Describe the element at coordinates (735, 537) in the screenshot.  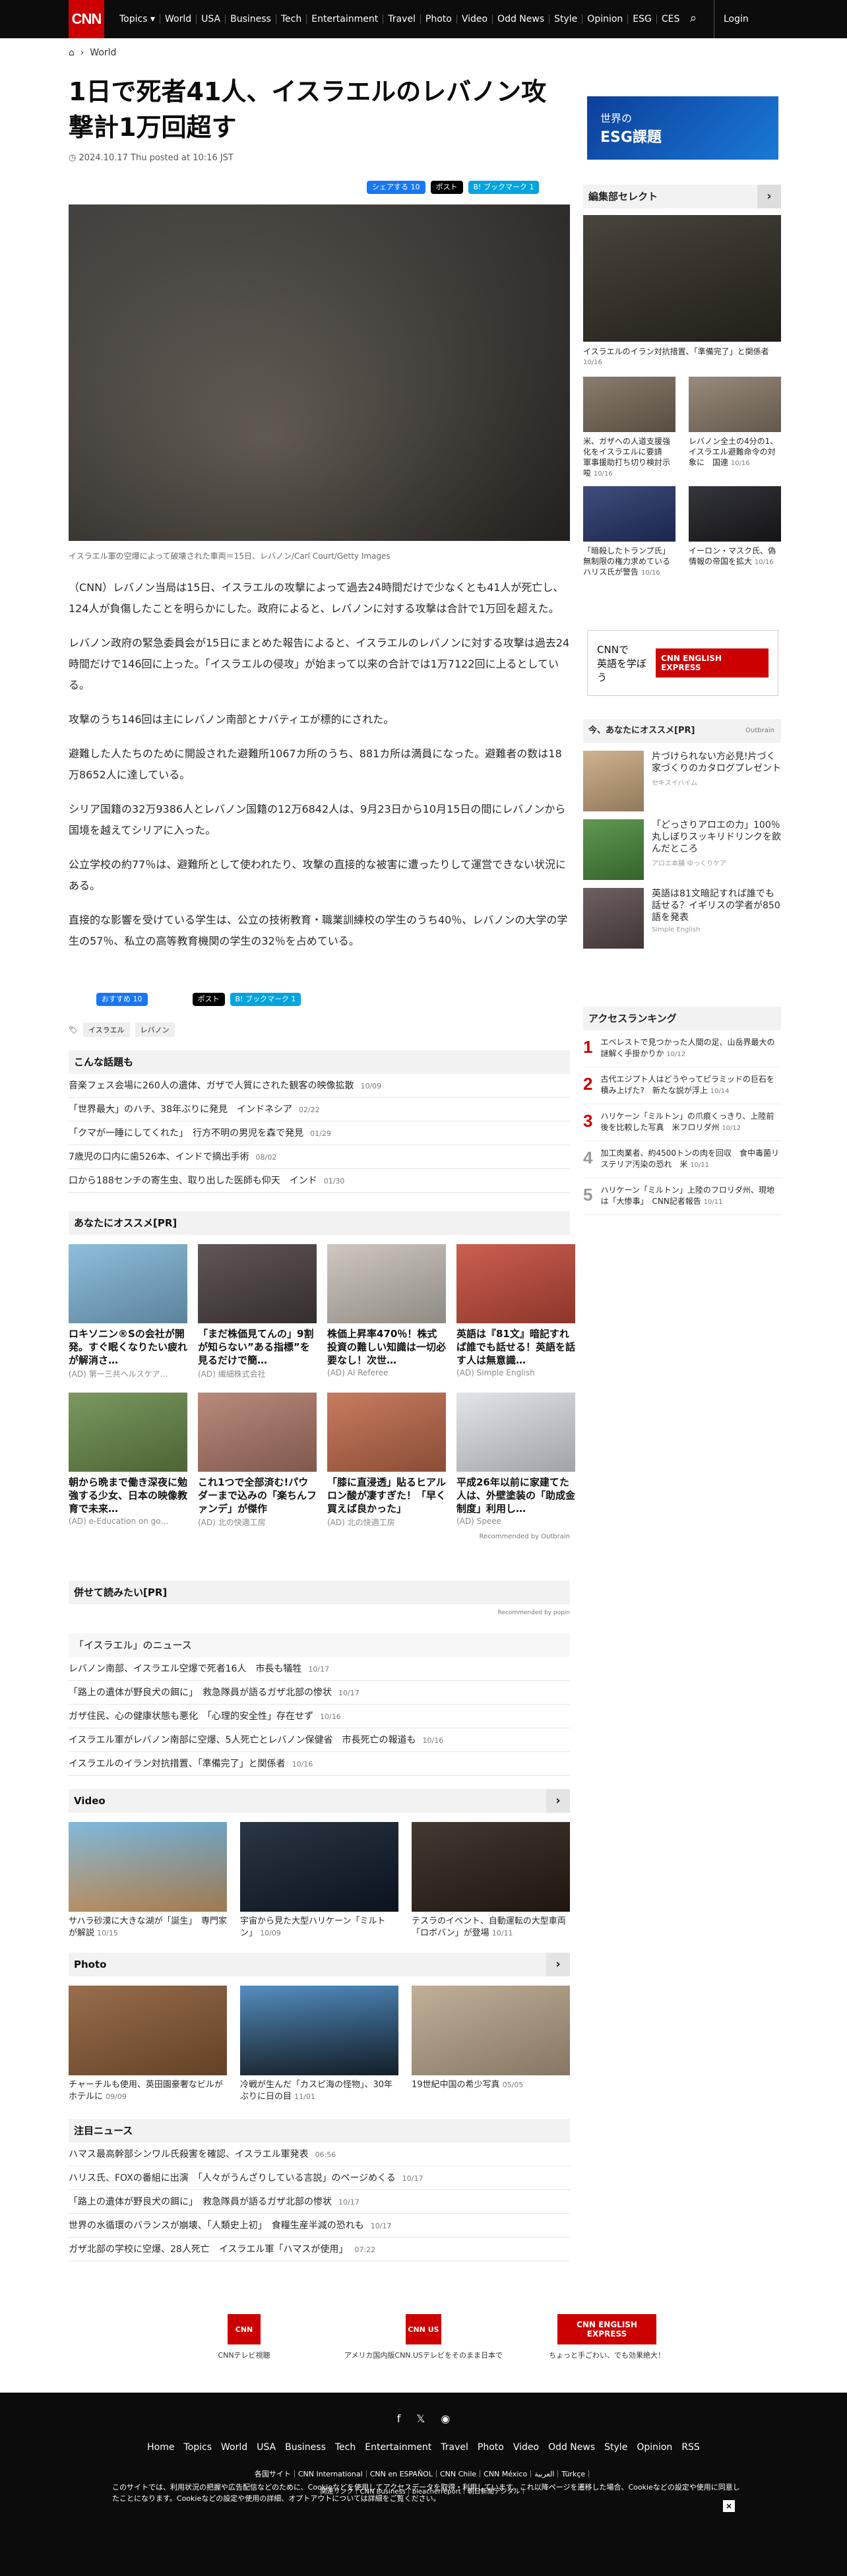
I see `editors-card: イーロン・マスク氏、偽情報の帝国を拡大 10/16` at that location.